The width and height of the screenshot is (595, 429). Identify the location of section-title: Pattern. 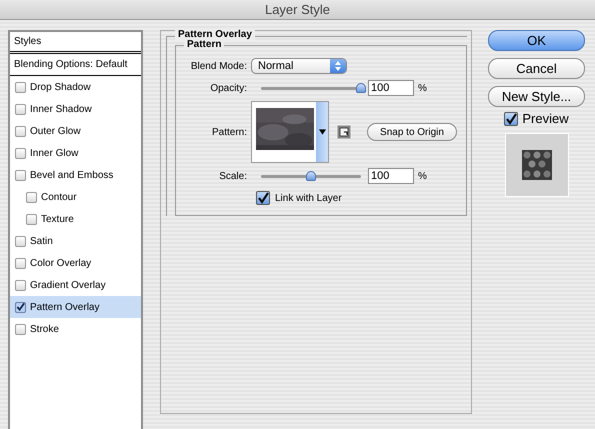
(204, 44).